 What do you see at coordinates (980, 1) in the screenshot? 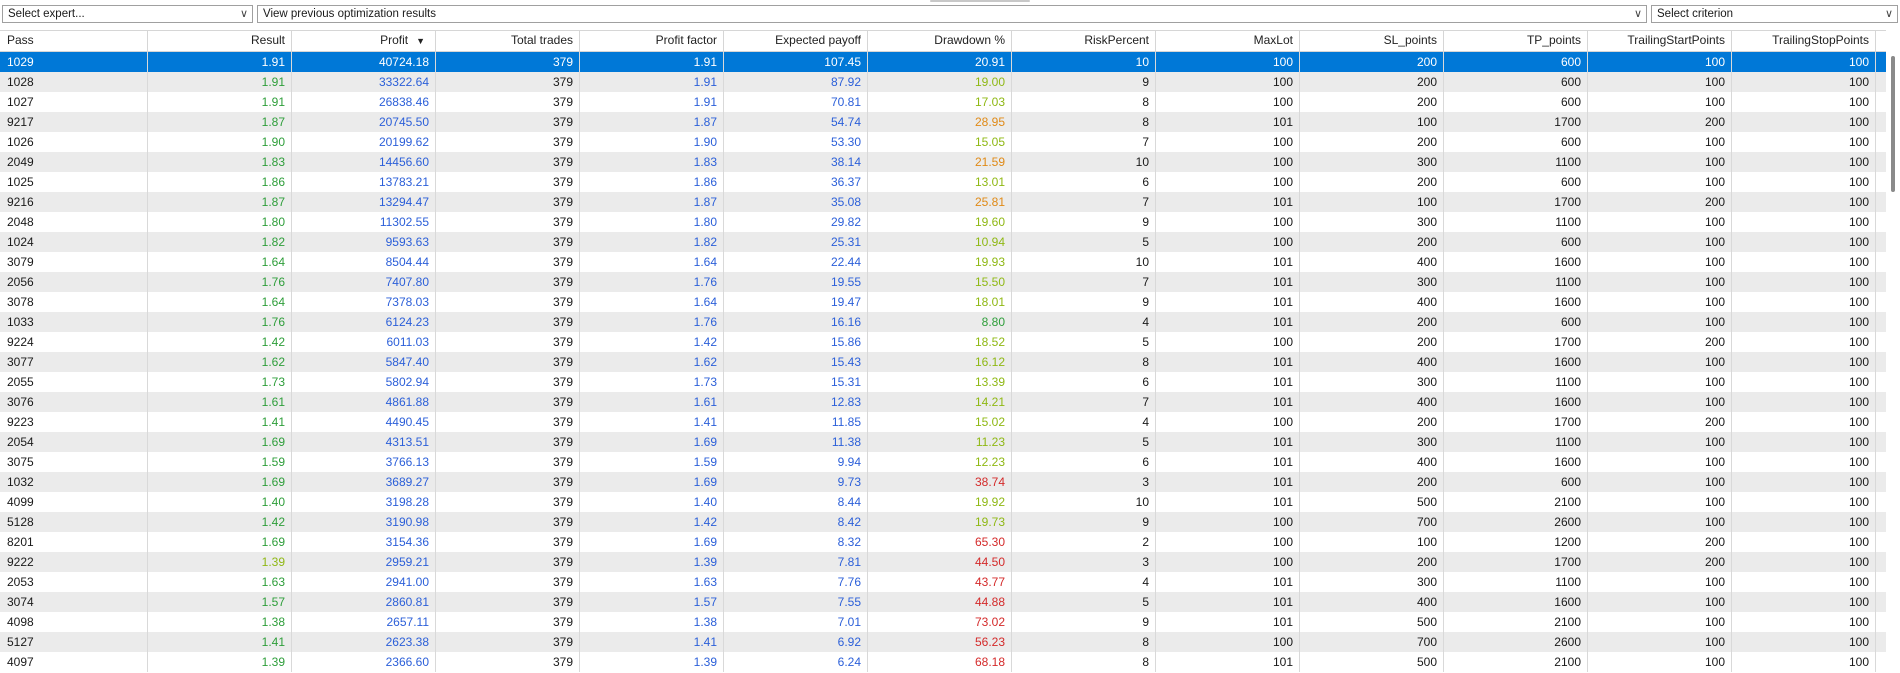
I see `horizontal-scroll-thumb` at bounding box center [980, 1].